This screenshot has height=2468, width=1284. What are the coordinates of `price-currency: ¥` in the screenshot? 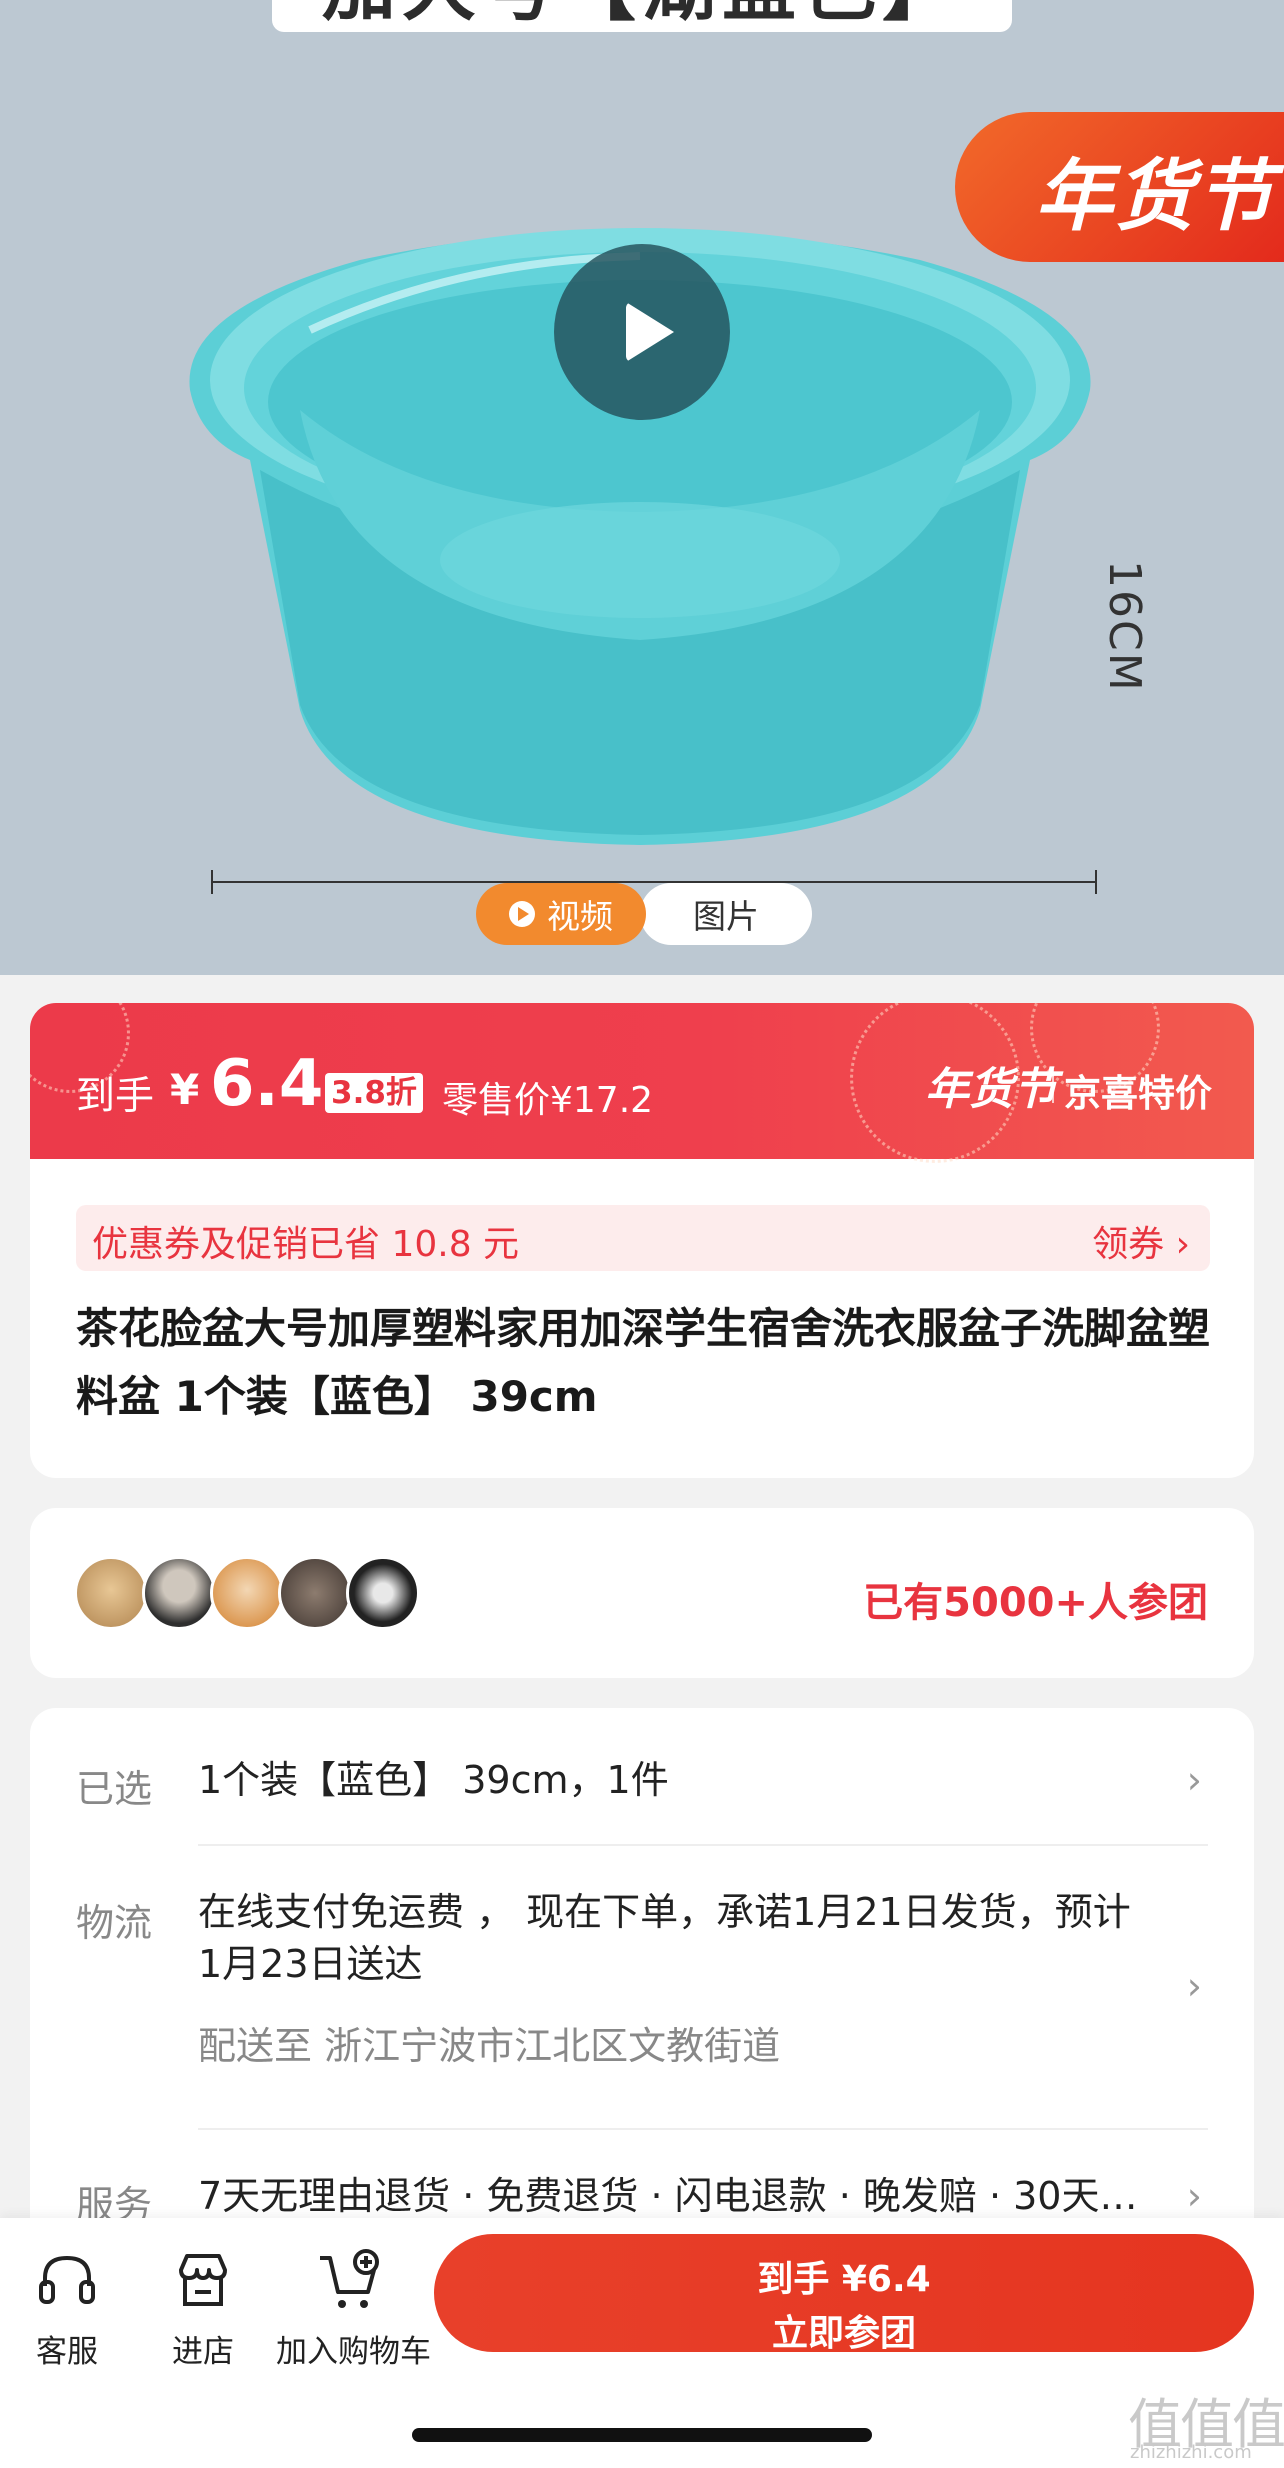 It's located at (185, 1089).